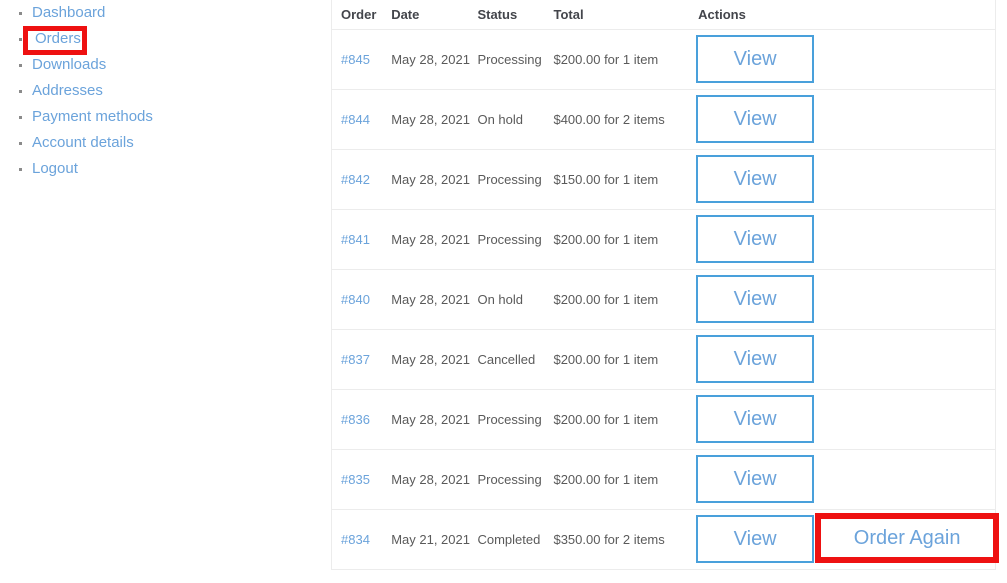  Describe the element at coordinates (160, 13) in the screenshot. I see `sidebar-item-dashboard: Dashboard` at that location.